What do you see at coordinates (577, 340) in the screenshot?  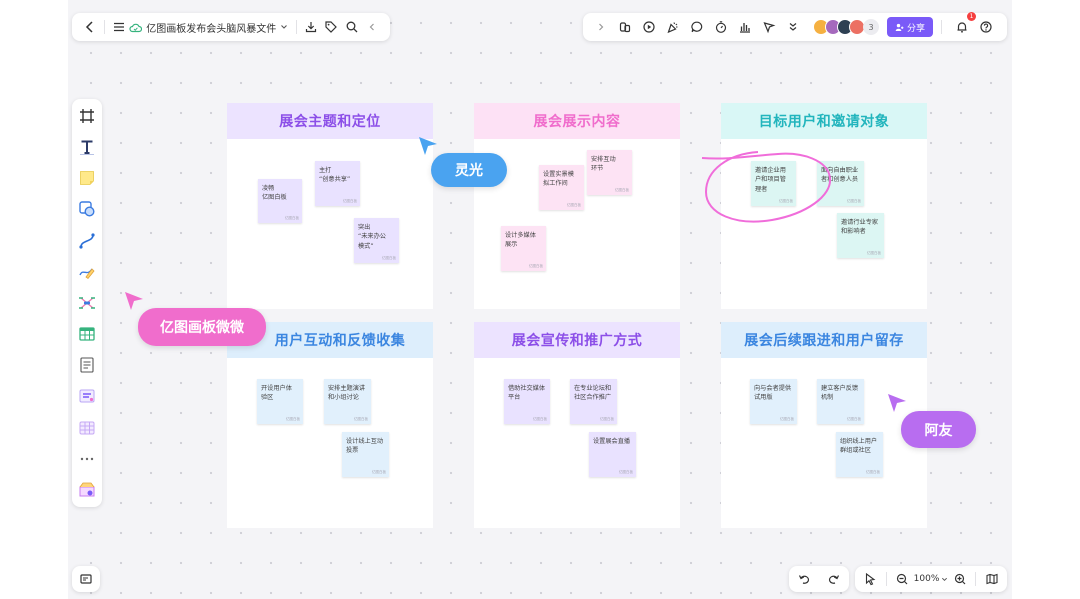 I see `frame-title: 展会宣传和推广方式` at bounding box center [577, 340].